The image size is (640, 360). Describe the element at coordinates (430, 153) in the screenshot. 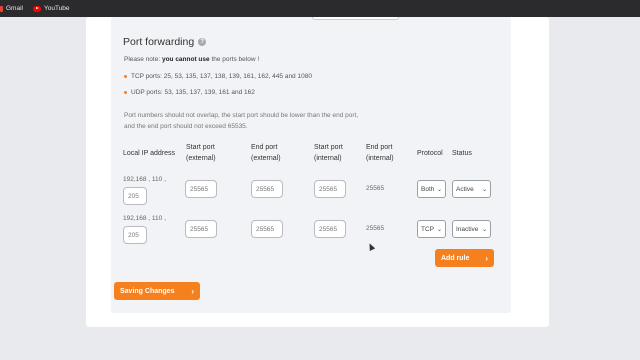

I see `header-protocol: Protocol` at that location.